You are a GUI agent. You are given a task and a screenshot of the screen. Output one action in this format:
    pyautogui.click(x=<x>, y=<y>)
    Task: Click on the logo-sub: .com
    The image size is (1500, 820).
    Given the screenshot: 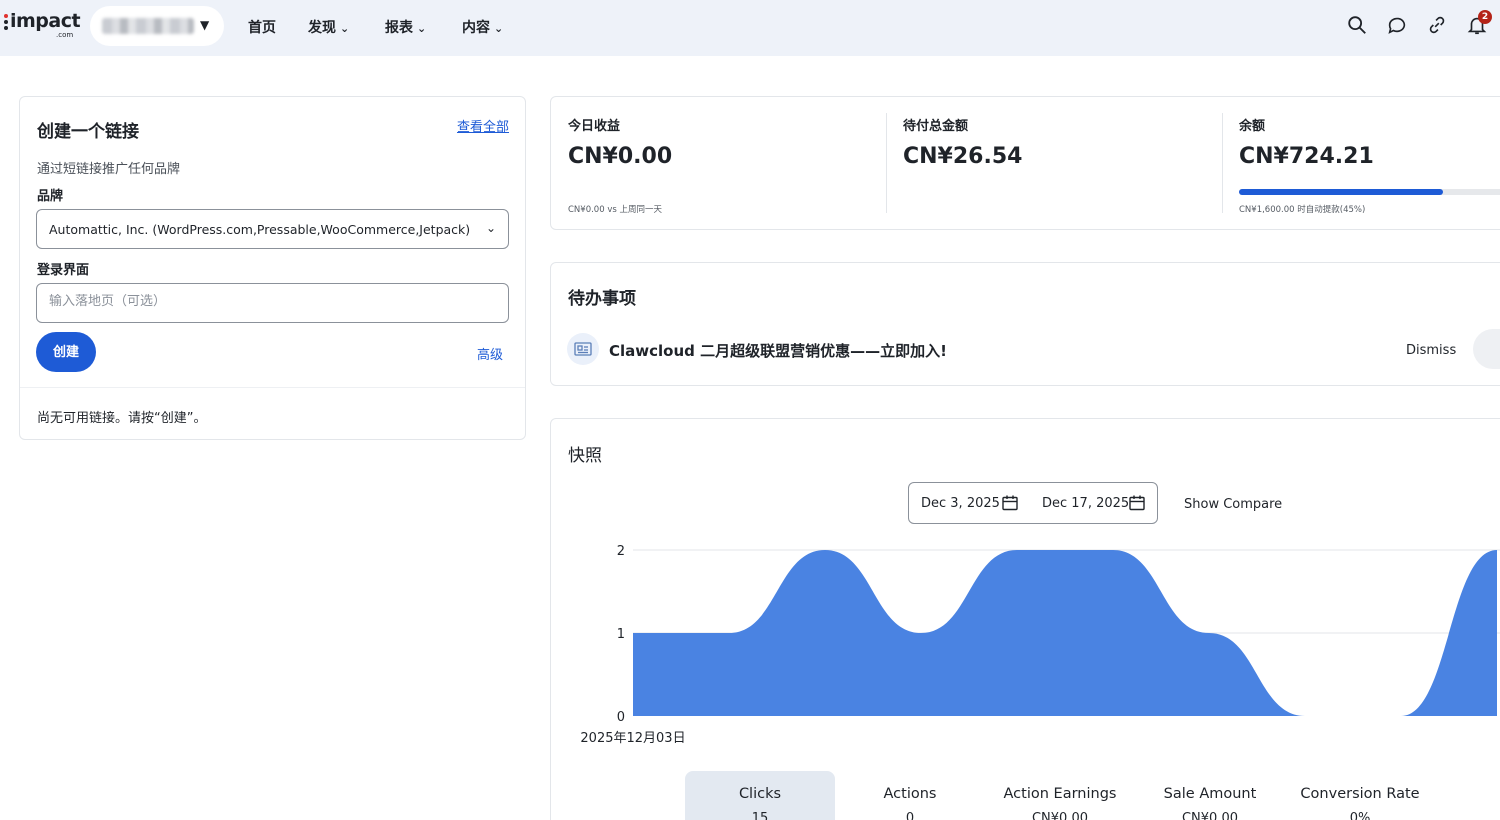 What is the action you would take?
    pyautogui.click(x=65, y=35)
    